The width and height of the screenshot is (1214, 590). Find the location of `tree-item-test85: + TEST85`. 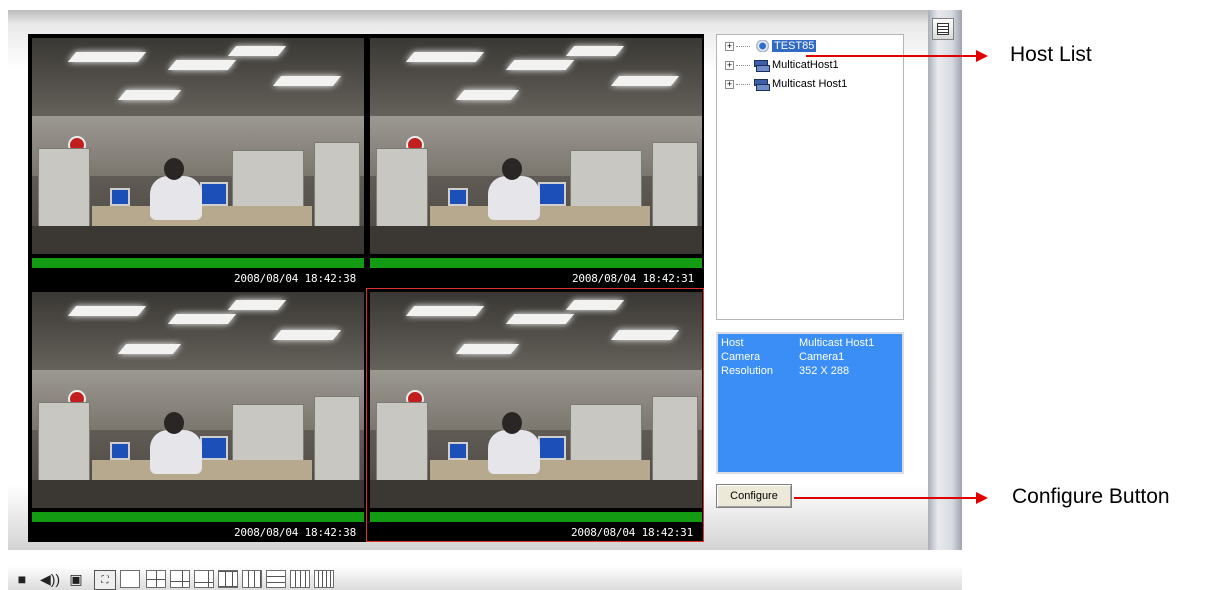

tree-item-test85: + TEST85 is located at coordinates (771, 46).